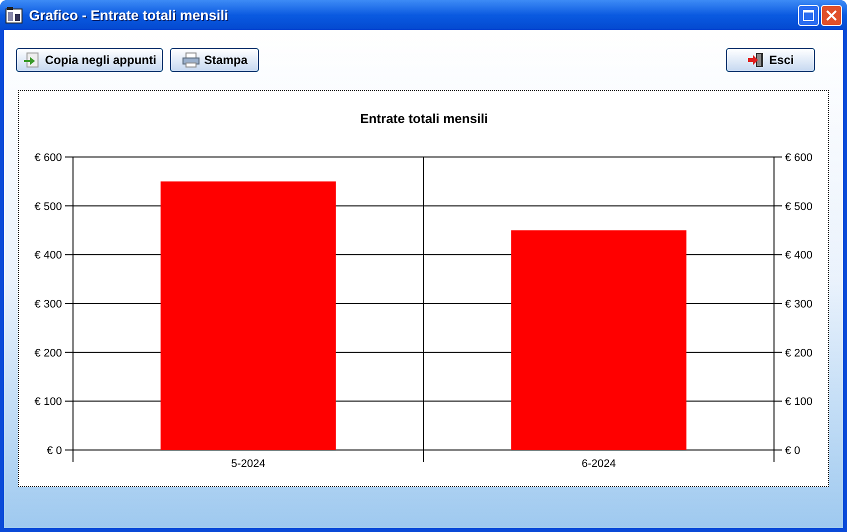 This screenshot has height=532, width=847. I want to click on window-title: Grafico - Entrate totali mensili, so click(128, 15).